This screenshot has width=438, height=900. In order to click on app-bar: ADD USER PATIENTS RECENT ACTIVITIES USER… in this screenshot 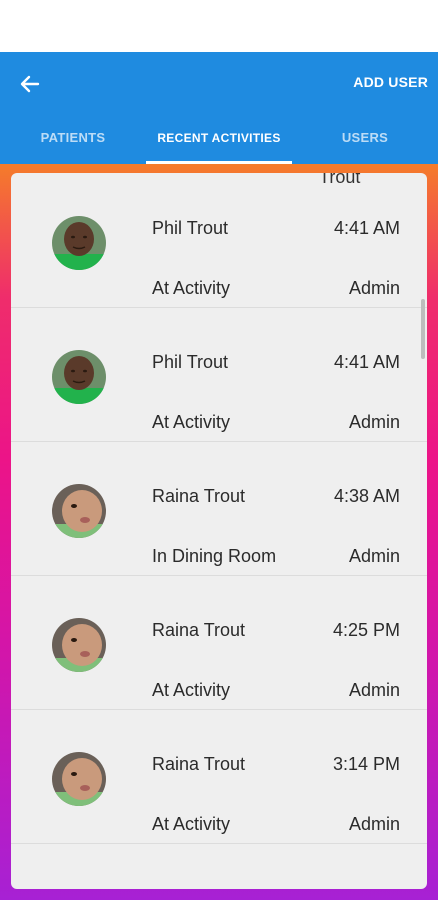, I will do `click(219, 108)`.